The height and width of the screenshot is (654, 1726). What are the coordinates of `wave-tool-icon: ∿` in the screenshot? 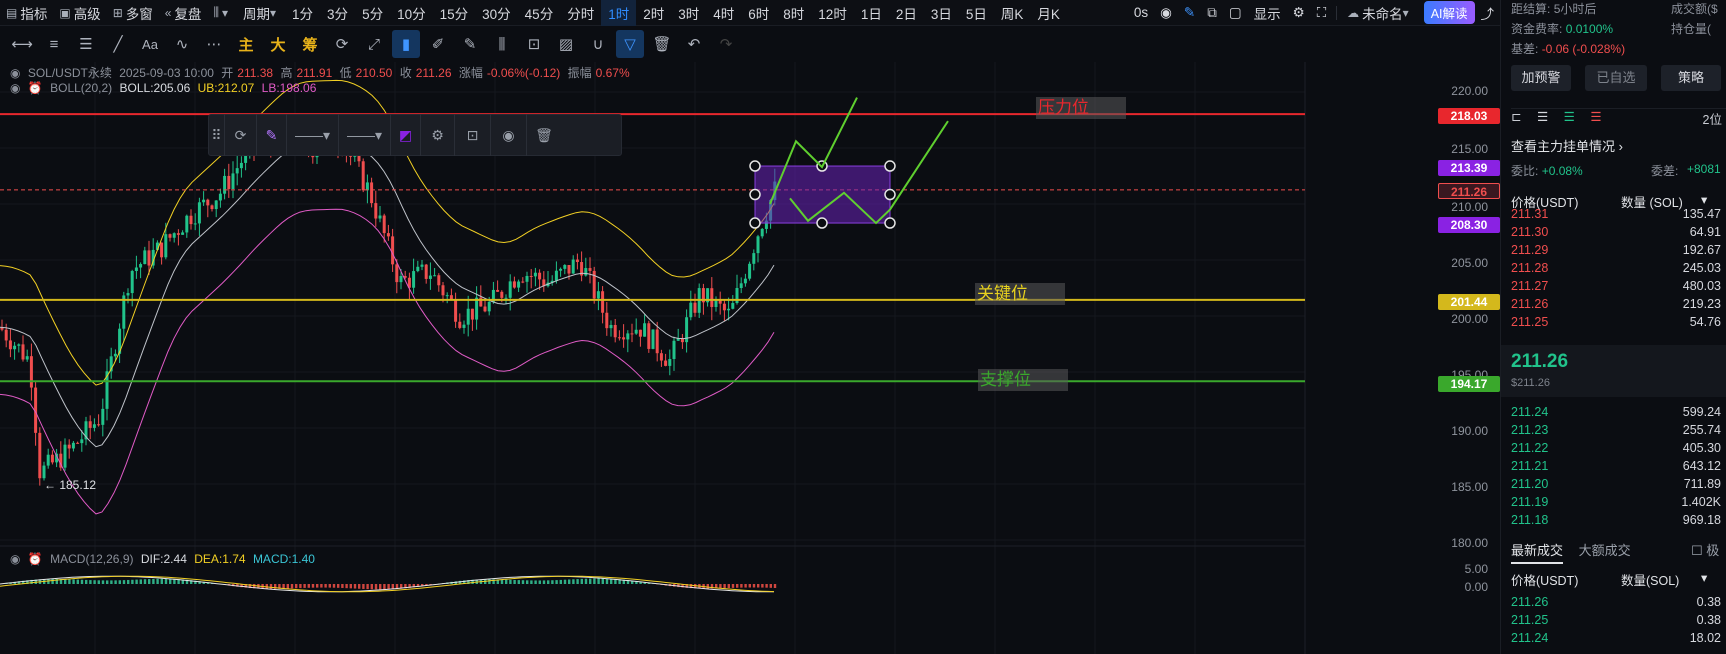 It's located at (182, 44).